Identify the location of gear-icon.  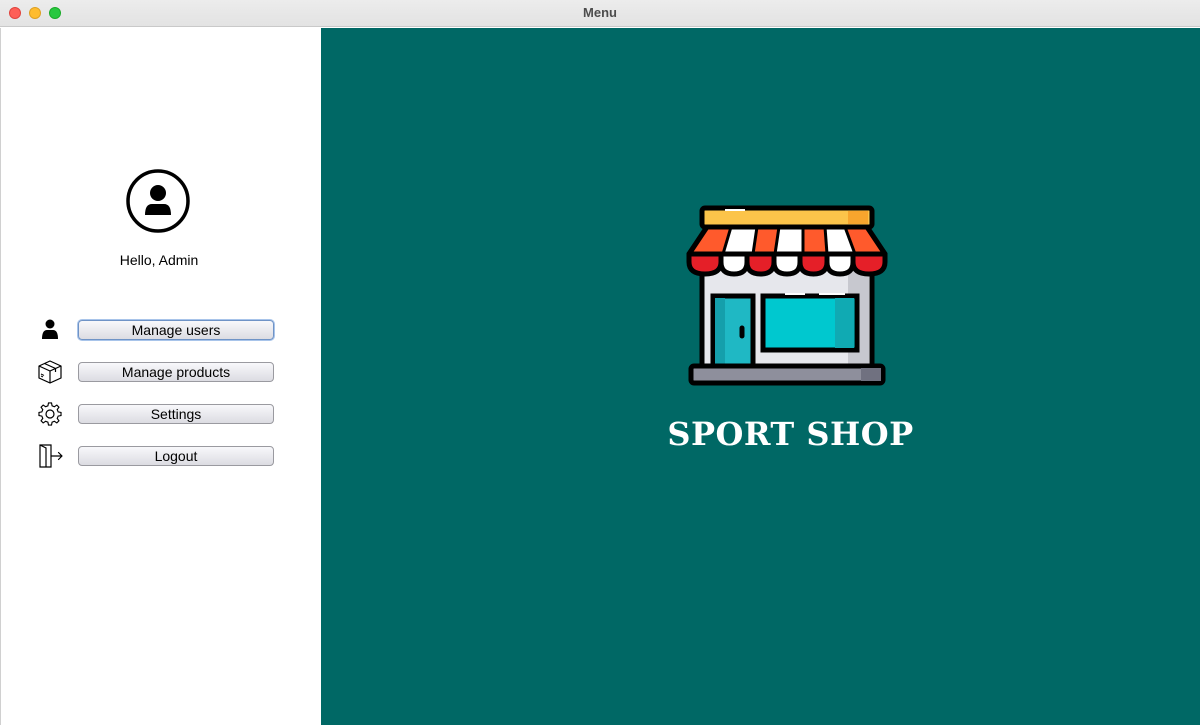
(50, 414).